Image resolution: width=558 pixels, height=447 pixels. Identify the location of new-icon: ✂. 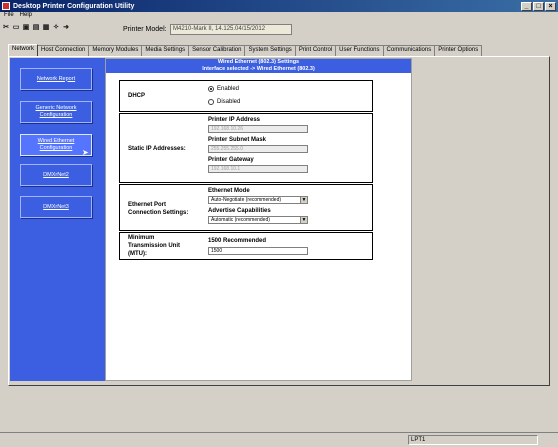
(6, 28).